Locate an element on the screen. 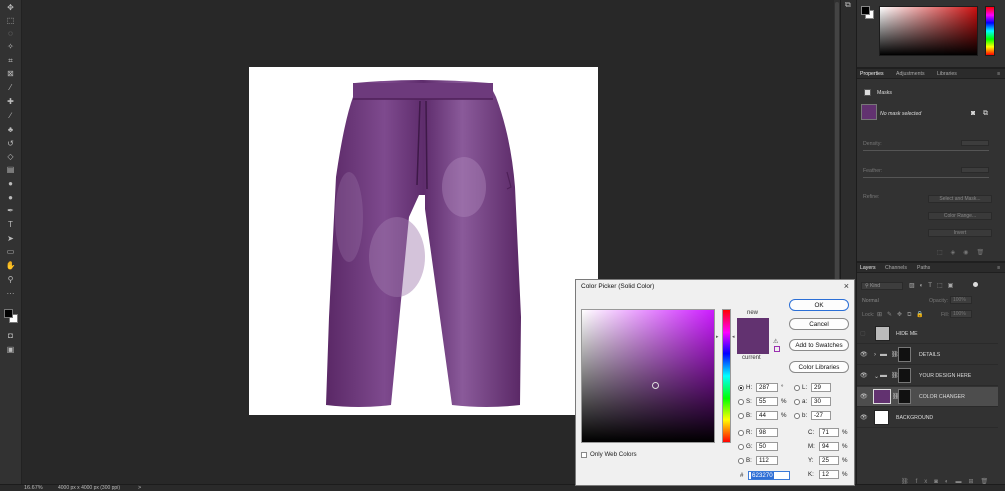  quick-mask-icon: ◘ is located at coordinates (10, 335).